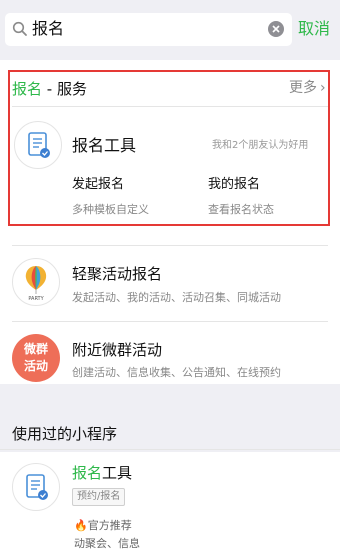 The height and width of the screenshot is (557, 340). Describe the element at coordinates (314, 29) in the screenshot. I see `cancel-button: 取消` at that location.